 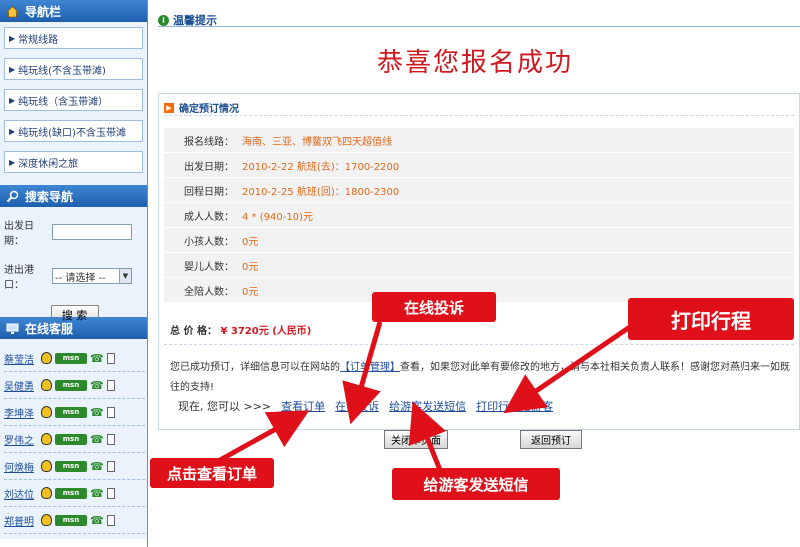 What do you see at coordinates (21, 493) in the screenshot?
I see `cs-name-link: 刘达位` at bounding box center [21, 493].